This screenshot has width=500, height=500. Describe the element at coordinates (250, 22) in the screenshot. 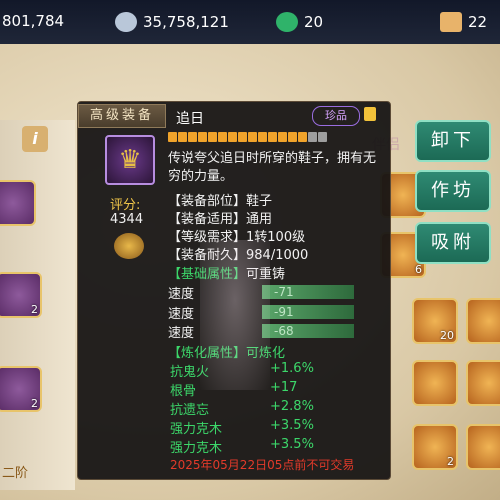

I see `currency-bar: 801,784 35,758,121 20 22` at that location.